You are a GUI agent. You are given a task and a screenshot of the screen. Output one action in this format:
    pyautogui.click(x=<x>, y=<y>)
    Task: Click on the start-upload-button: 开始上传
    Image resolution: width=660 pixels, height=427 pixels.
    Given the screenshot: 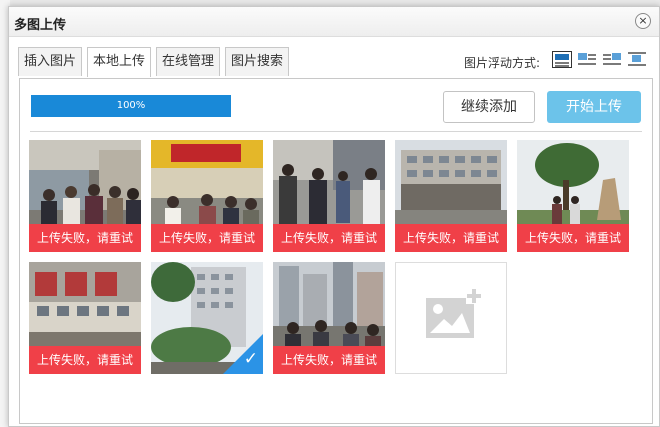 What is the action you would take?
    pyautogui.click(x=594, y=107)
    